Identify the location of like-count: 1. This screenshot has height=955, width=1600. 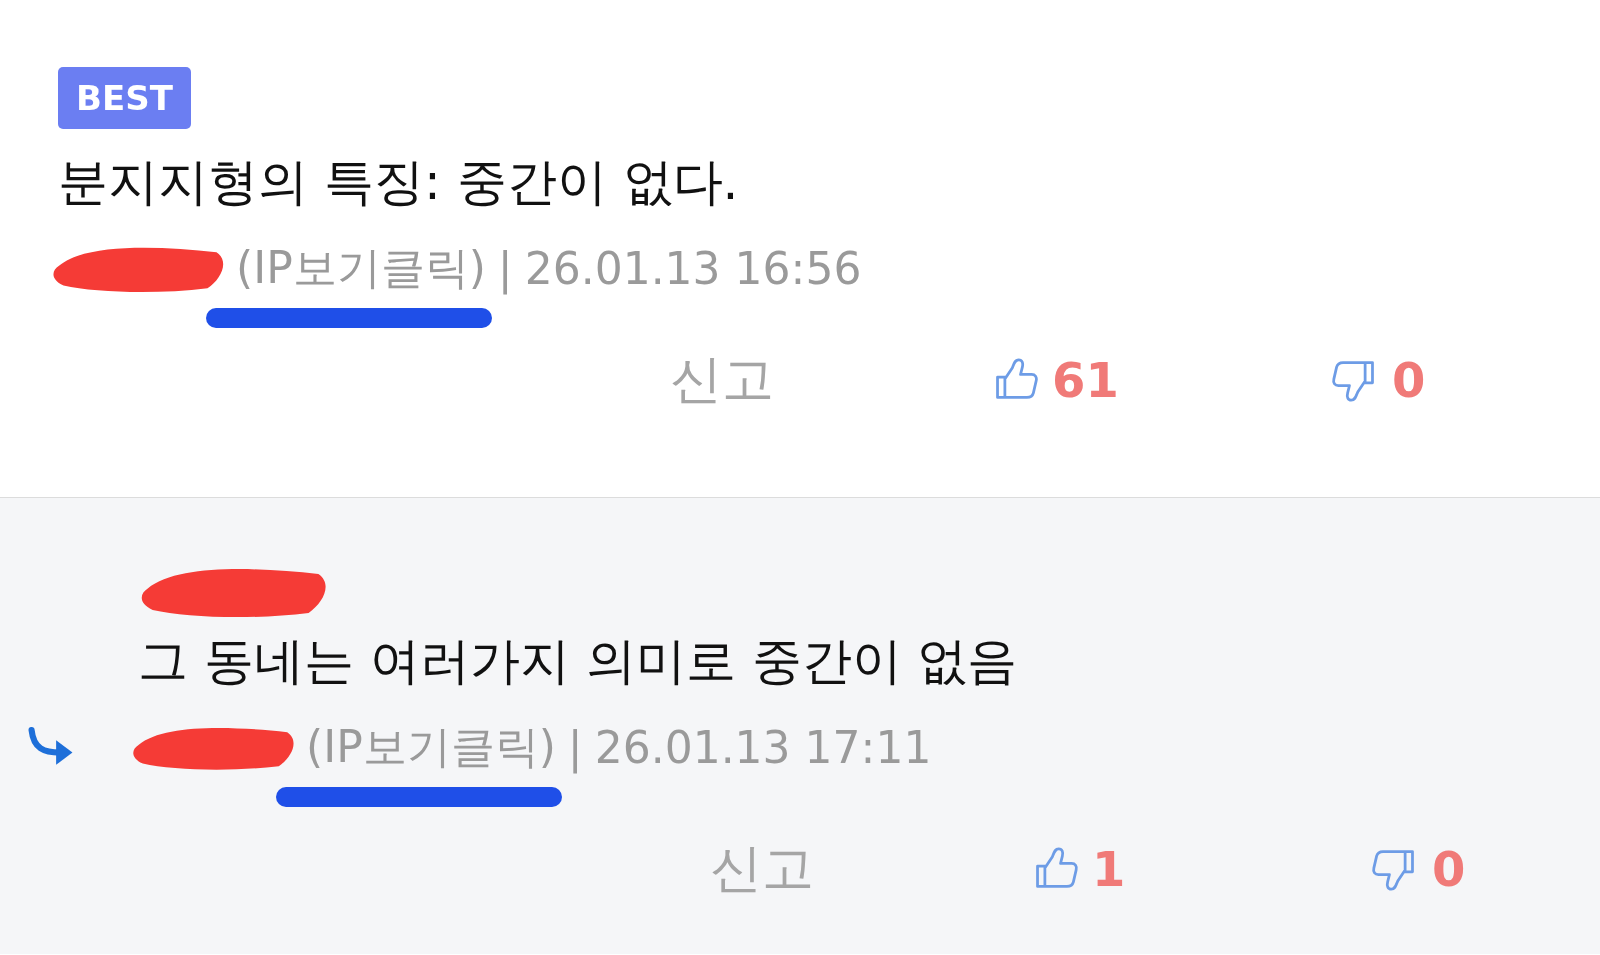
(1109, 869).